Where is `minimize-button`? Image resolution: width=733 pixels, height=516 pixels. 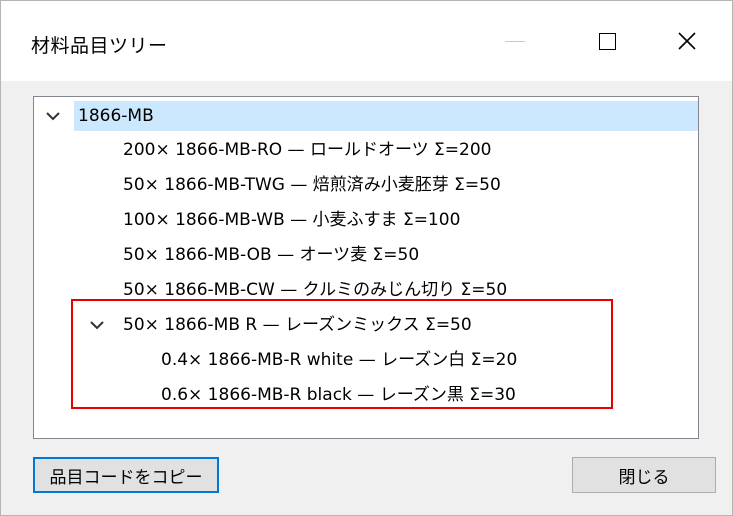 minimize-button is located at coordinates (515, 41).